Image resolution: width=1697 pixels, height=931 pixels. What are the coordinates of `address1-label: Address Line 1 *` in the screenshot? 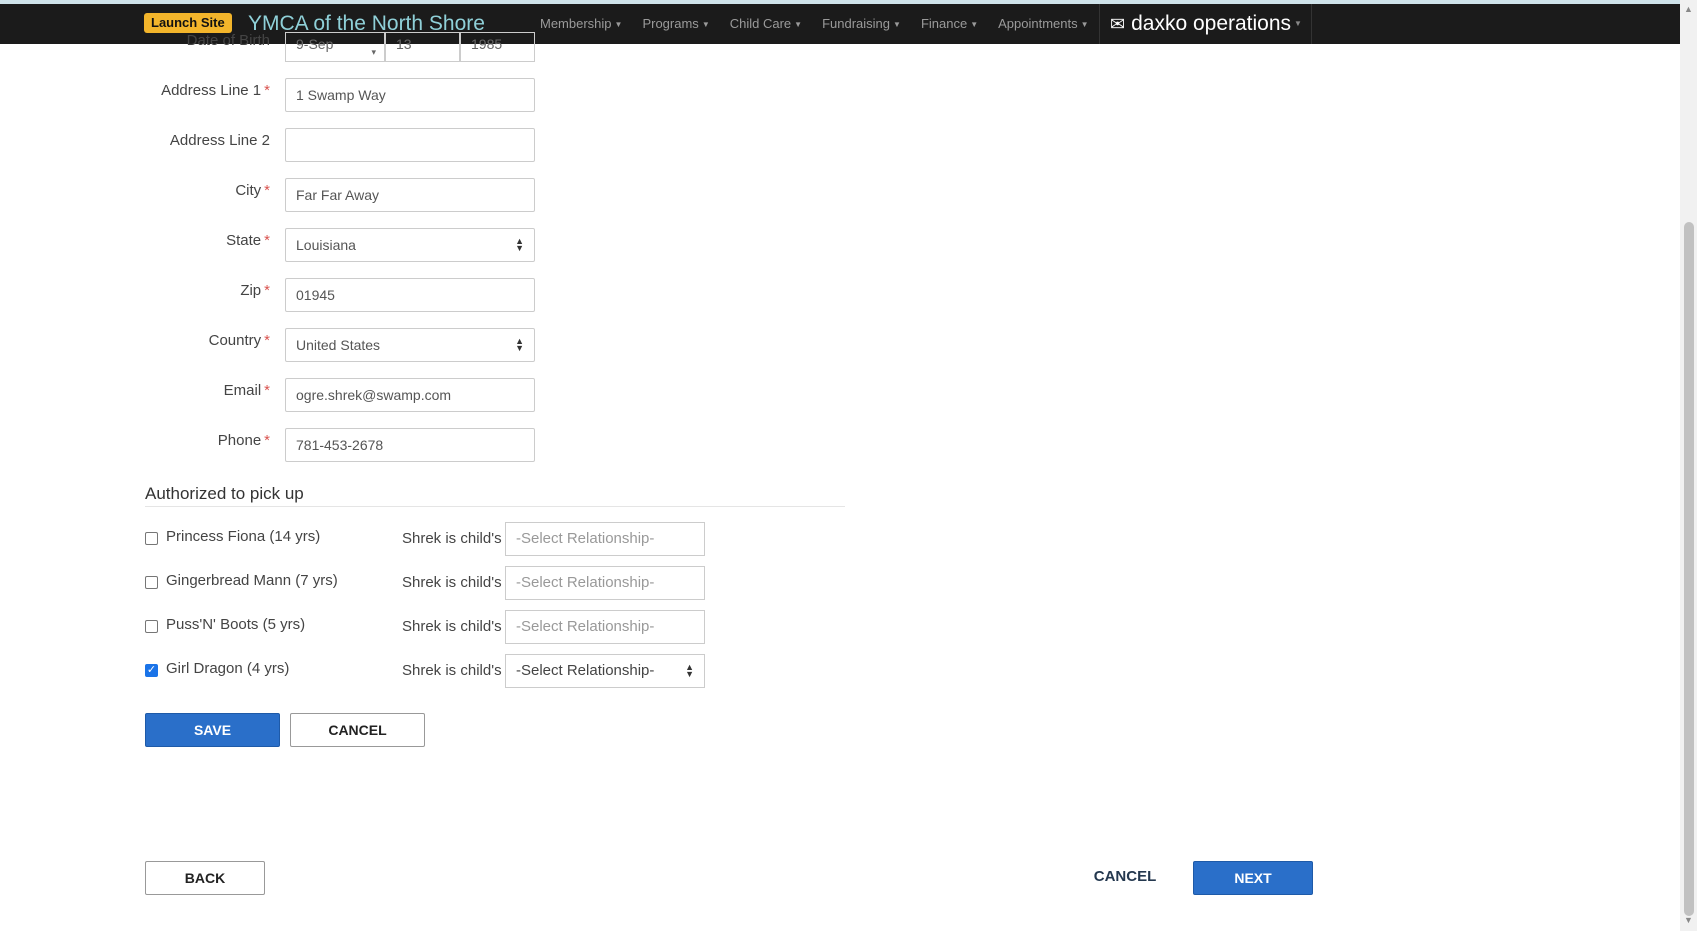 It's located at (215, 90).